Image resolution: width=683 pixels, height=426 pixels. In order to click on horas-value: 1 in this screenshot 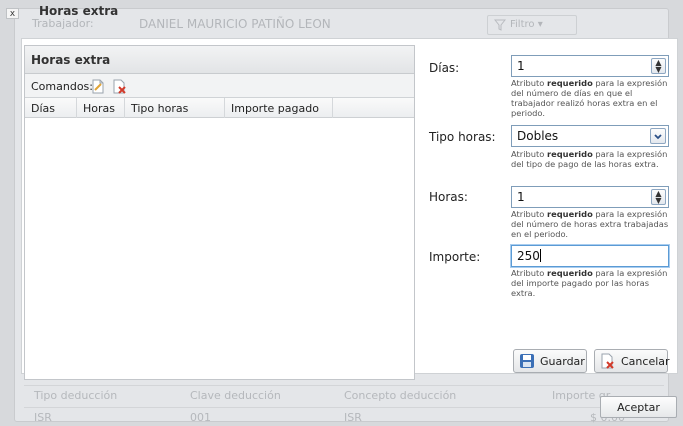, I will do `click(521, 197)`.